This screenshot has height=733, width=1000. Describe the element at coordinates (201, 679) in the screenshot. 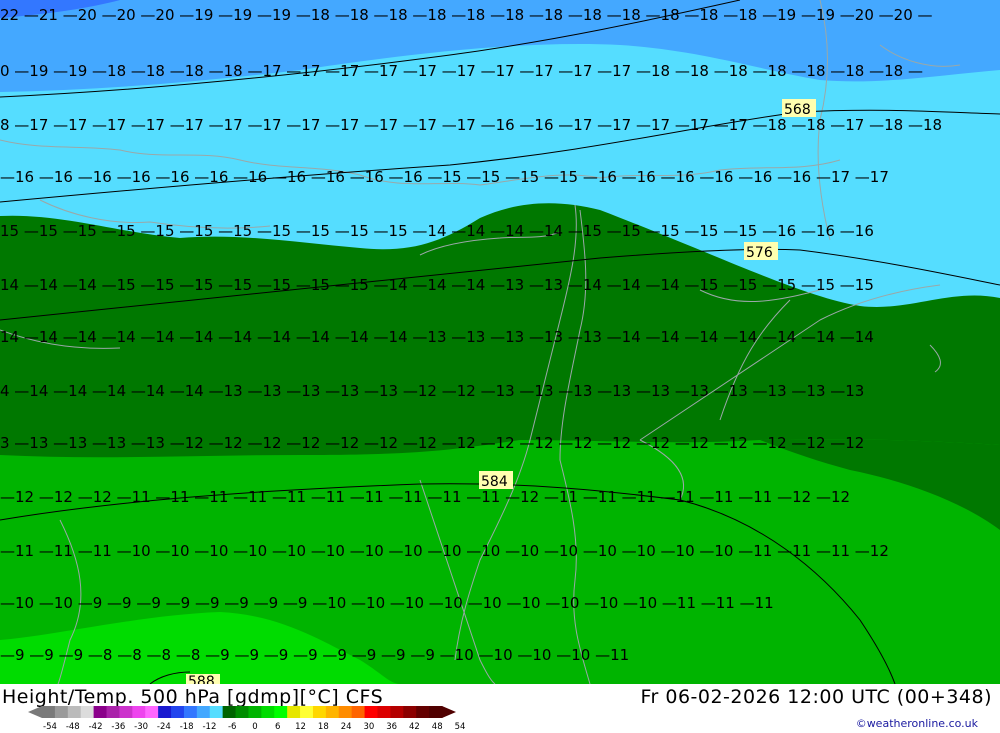

I see `height-label-588: 588` at that location.